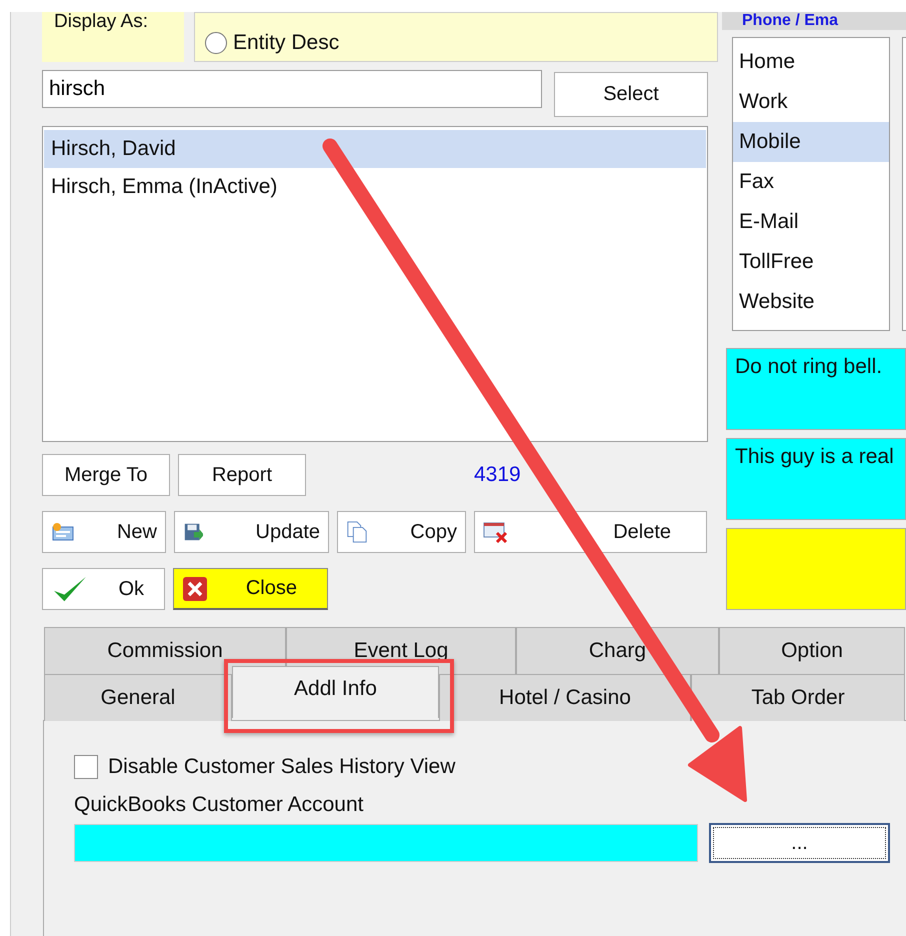  Describe the element at coordinates (138, 697) in the screenshot. I see `tab: General` at that location.